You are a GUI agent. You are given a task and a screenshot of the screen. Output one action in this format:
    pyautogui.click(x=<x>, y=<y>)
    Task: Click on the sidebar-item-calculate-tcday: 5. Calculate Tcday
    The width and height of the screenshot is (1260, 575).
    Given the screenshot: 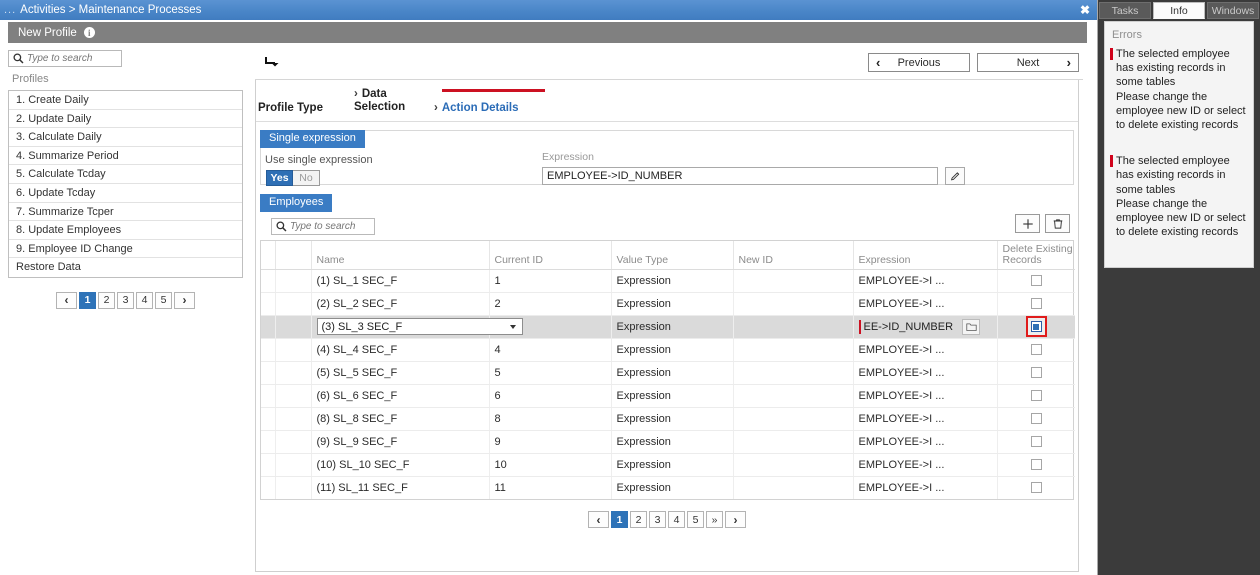 What is the action you would take?
    pyautogui.click(x=125, y=174)
    